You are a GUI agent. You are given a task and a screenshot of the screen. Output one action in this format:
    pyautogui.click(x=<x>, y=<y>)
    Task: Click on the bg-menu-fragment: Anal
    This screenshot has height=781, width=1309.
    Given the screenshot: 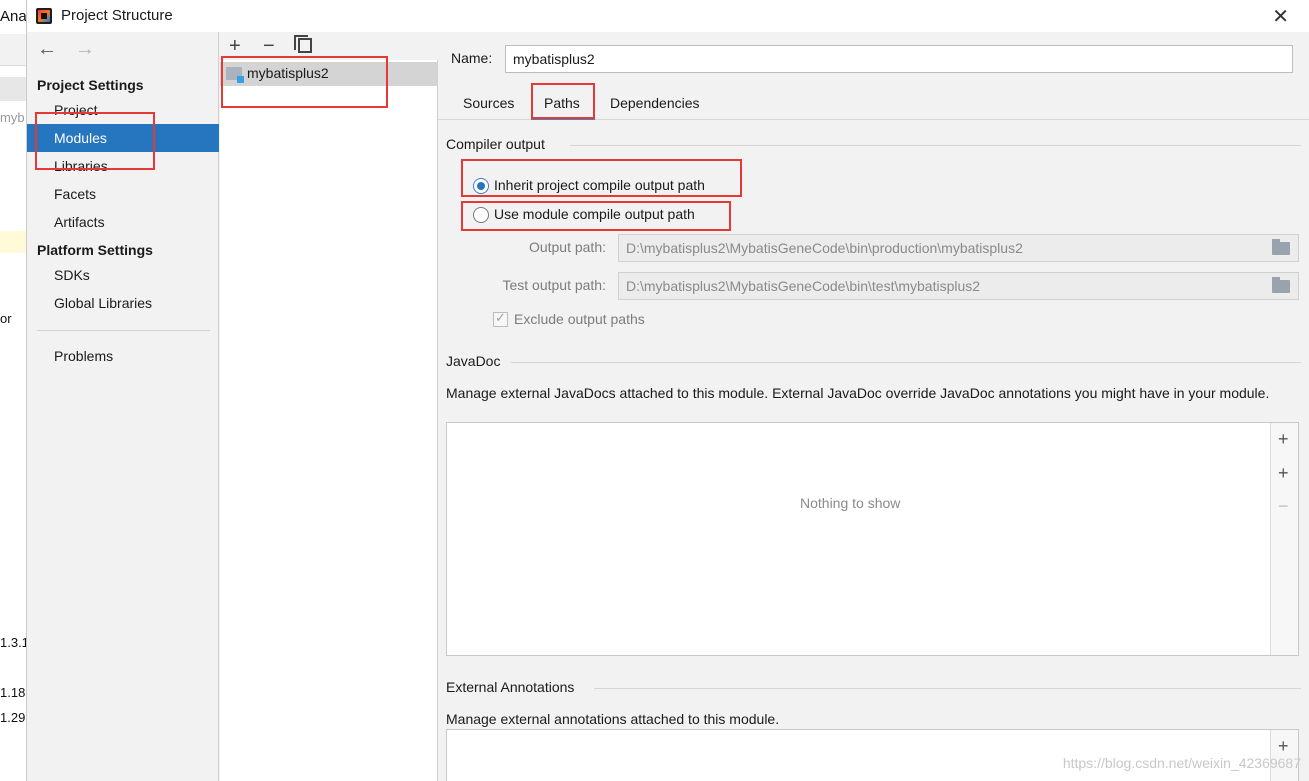 What is the action you would take?
    pyautogui.click(x=13, y=16)
    